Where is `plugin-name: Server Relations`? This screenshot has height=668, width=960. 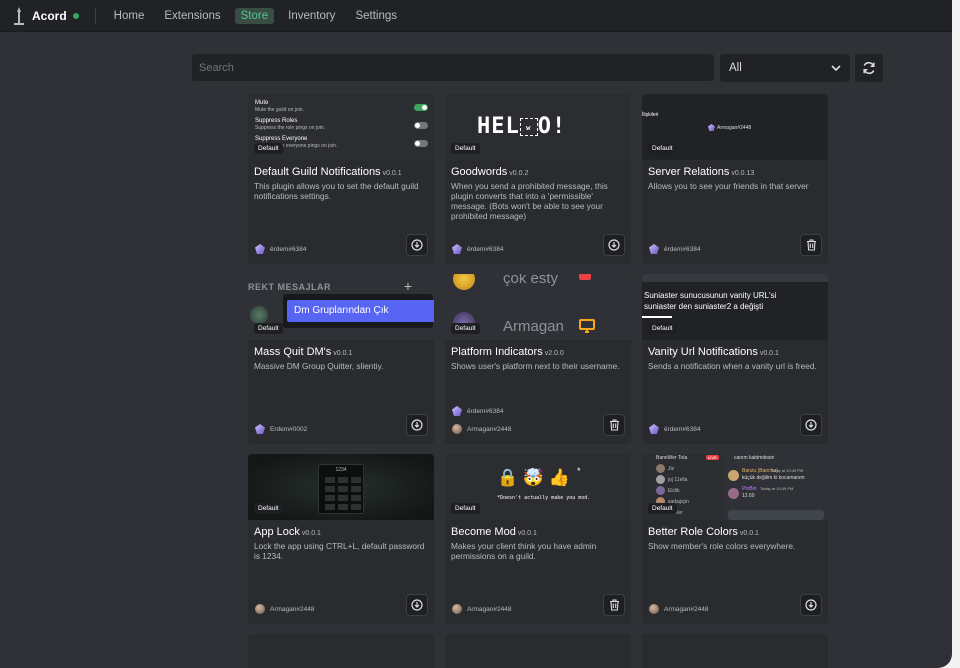
plugin-name: Server Relations is located at coordinates (689, 172).